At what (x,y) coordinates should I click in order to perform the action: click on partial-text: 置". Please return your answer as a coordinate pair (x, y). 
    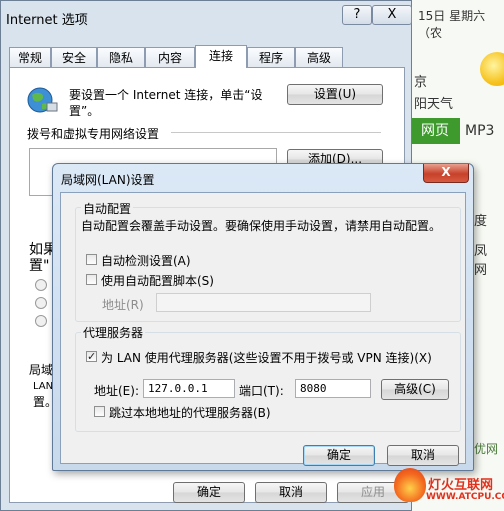
    Looking at the image, I should click on (39, 266).